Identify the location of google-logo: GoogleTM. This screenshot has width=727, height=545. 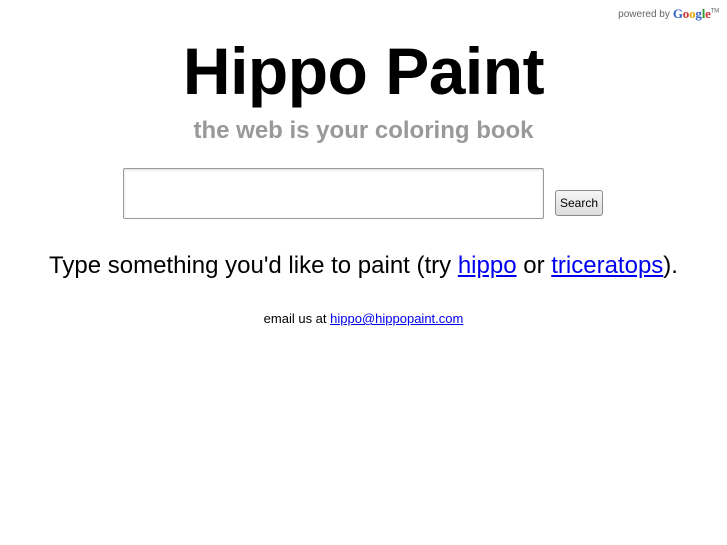
(696, 14).